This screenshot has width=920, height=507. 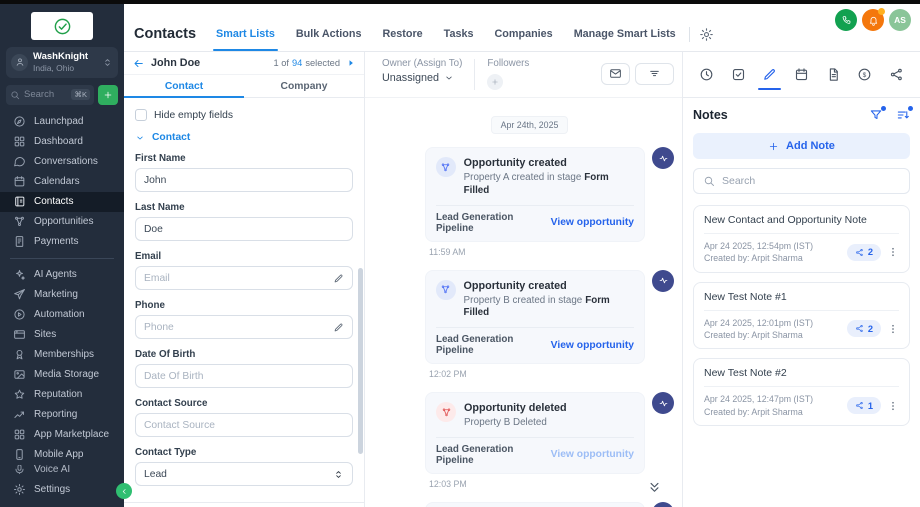 What do you see at coordinates (62, 122) in the screenshot?
I see `sidebar-item-launchpad: Launchpad` at bounding box center [62, 122].